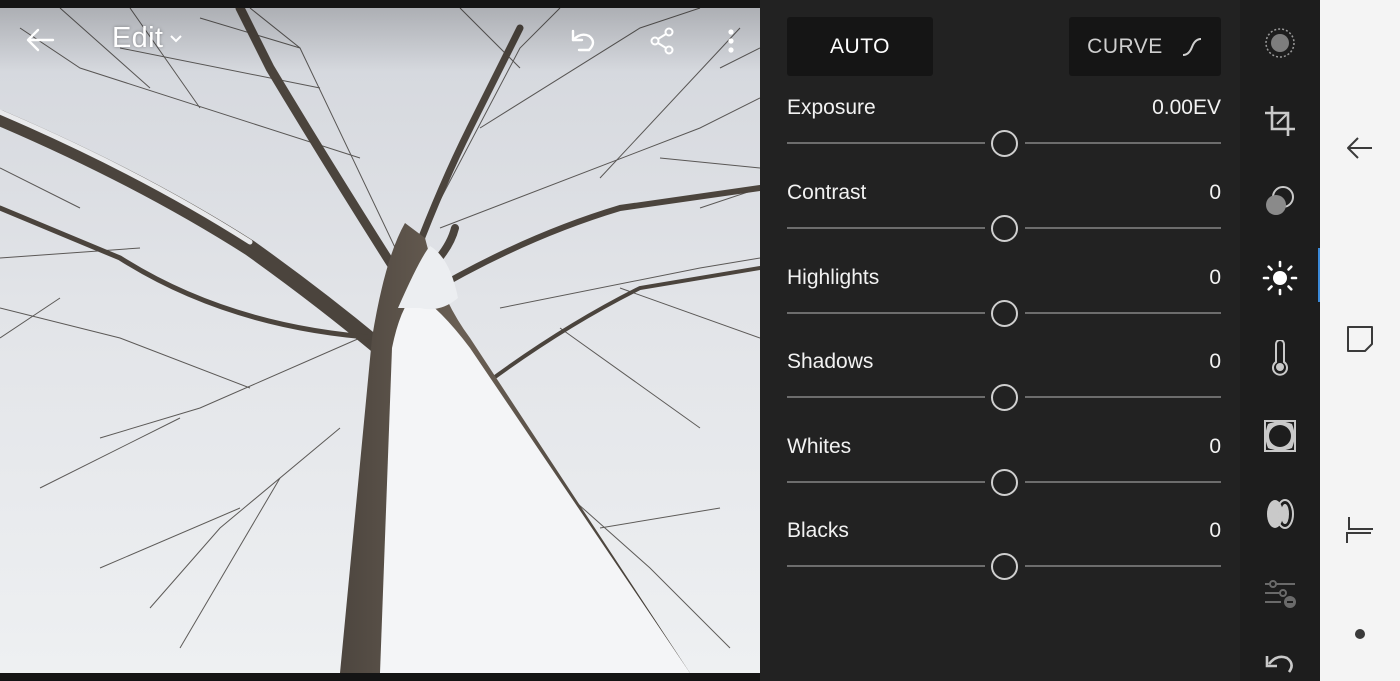  I want to click on edit-menu: Edit, so click(147, 38).